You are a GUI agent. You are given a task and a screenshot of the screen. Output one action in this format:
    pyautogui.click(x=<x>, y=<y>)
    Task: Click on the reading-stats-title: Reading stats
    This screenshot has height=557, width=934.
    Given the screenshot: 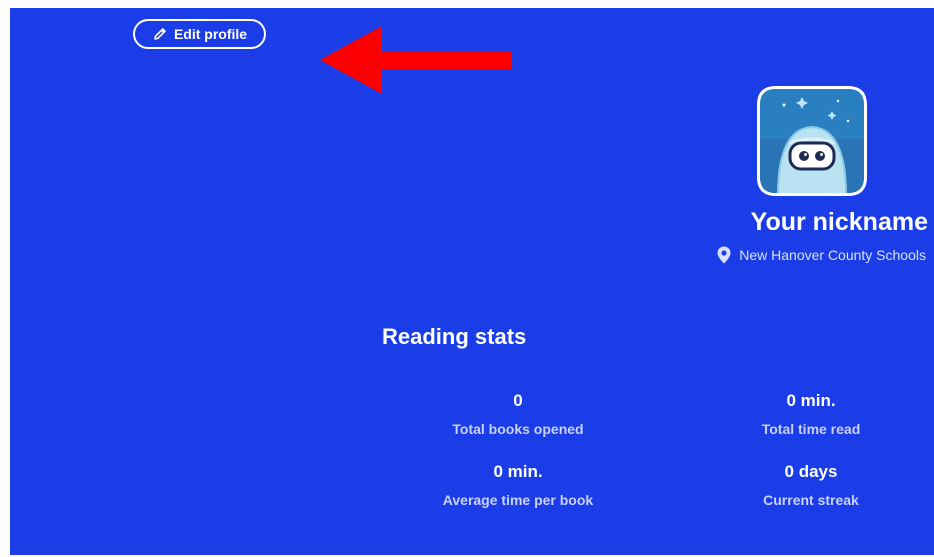 What is the action you would take?
    pyautogui.click(x=454, y=336)
    